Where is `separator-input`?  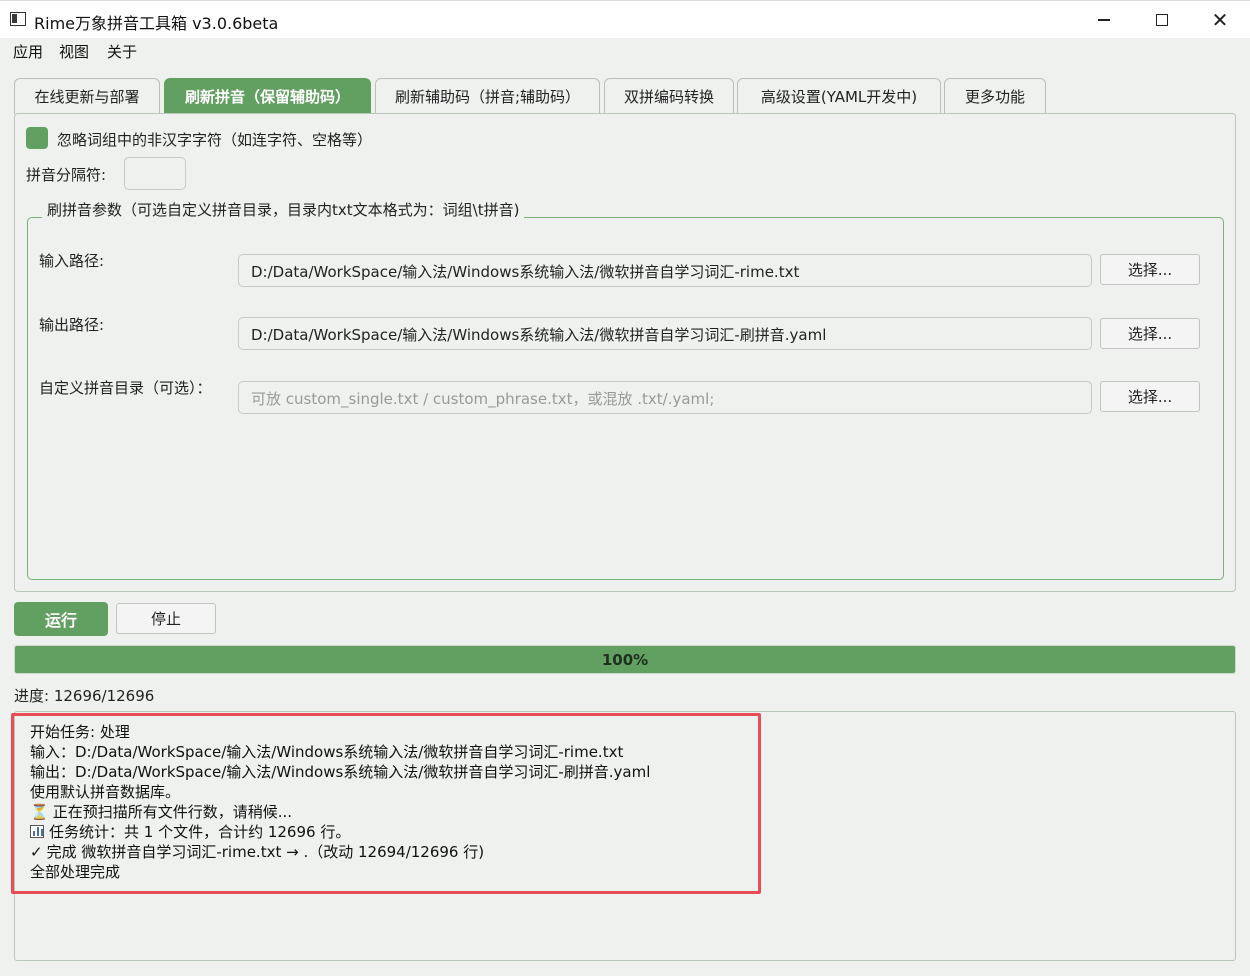
separator-input is located at coordinates (155, 173).